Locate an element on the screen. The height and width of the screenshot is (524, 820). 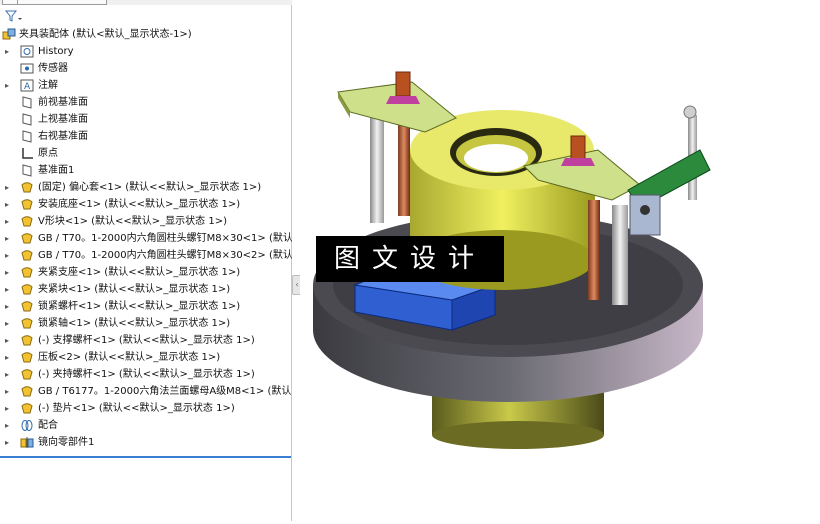
history-icon is located at coordinates (27, 51).